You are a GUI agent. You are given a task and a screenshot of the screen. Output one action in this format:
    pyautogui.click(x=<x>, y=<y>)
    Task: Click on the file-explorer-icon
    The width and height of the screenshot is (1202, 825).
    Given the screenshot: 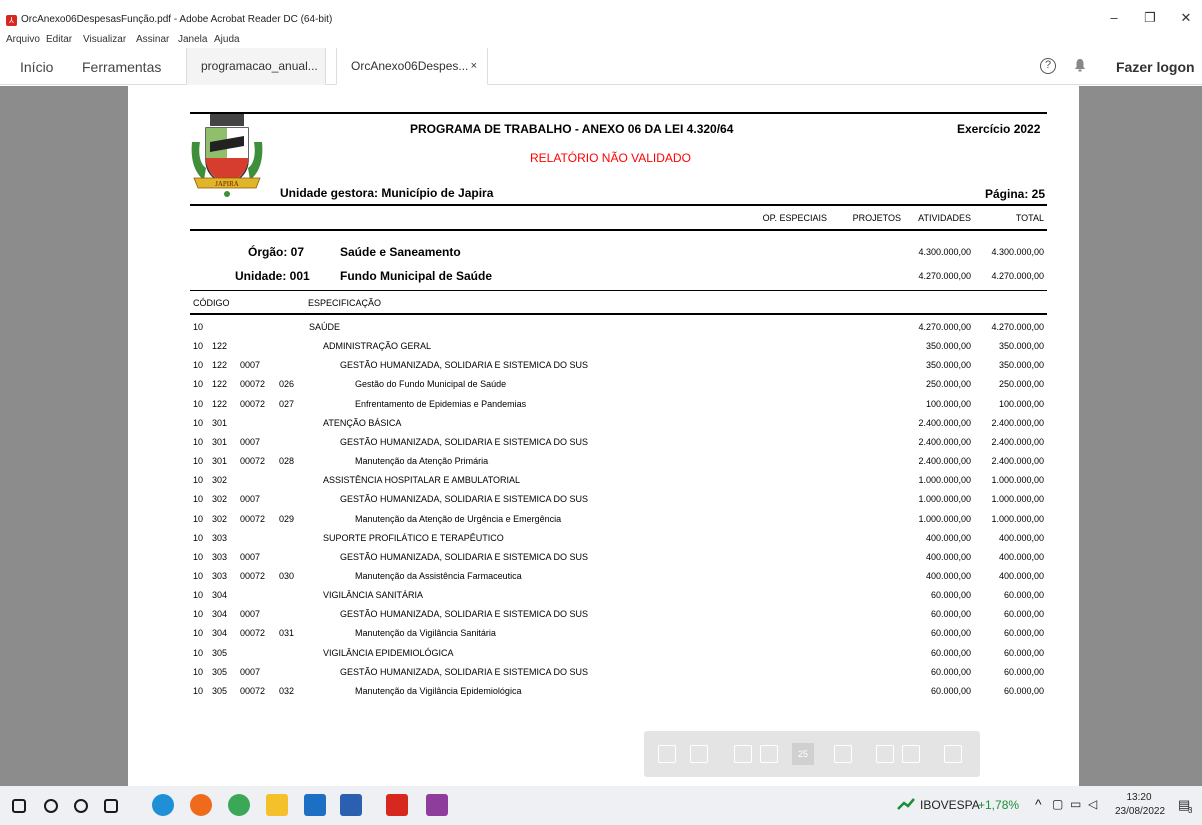 What is the action you would take?
    pyautogui.click(x=277, y=805)
    